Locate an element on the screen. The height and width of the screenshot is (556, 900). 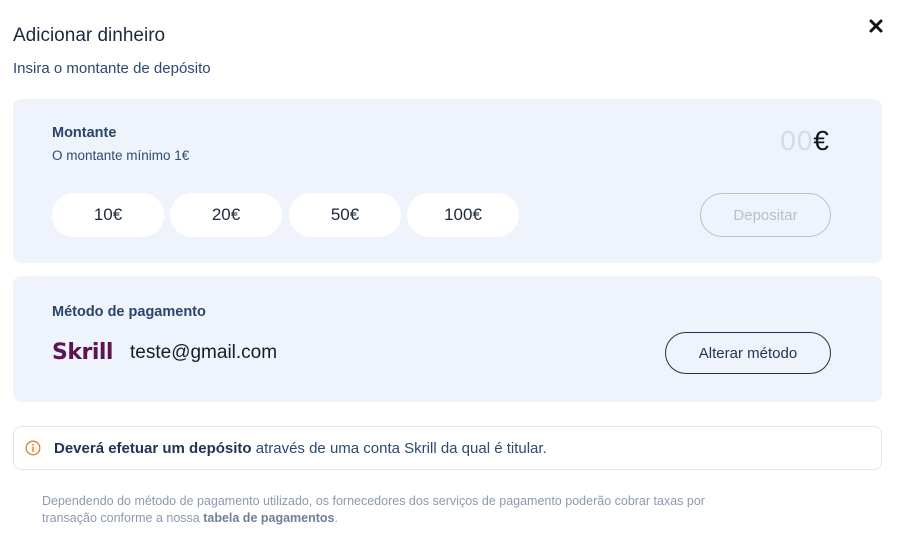
quick-amount-50-button: 50€ is located at coordinates (345, 215).